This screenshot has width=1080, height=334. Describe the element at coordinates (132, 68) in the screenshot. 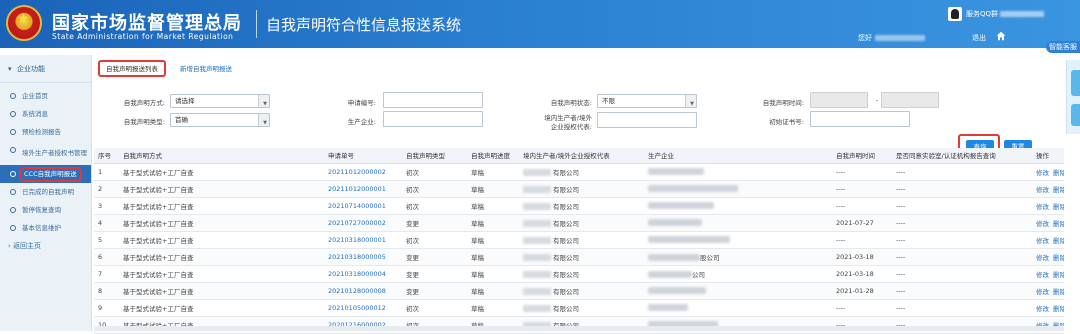

I see `tab-declaration-list: 自我声明报送列表` at that location.